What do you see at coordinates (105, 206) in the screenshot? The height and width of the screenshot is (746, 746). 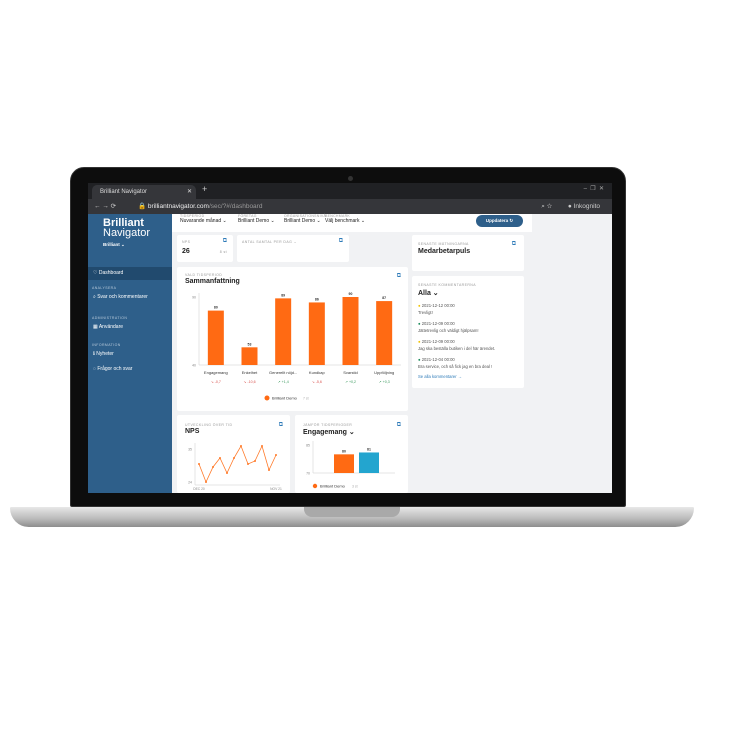 I see `nav-buttons: ← → ⟳` at bounding box center [105, 206].